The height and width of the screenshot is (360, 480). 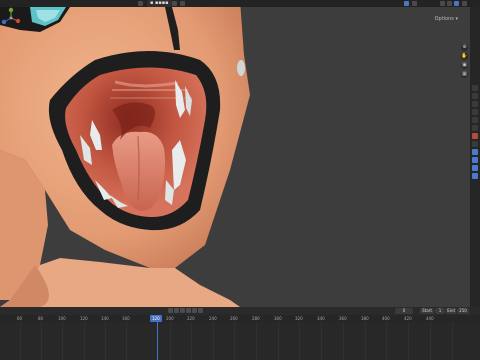 What do you see at coordinates (200, 310) in the screenshot?
I see `jump-end-icon` at bounding box center [200, 310].